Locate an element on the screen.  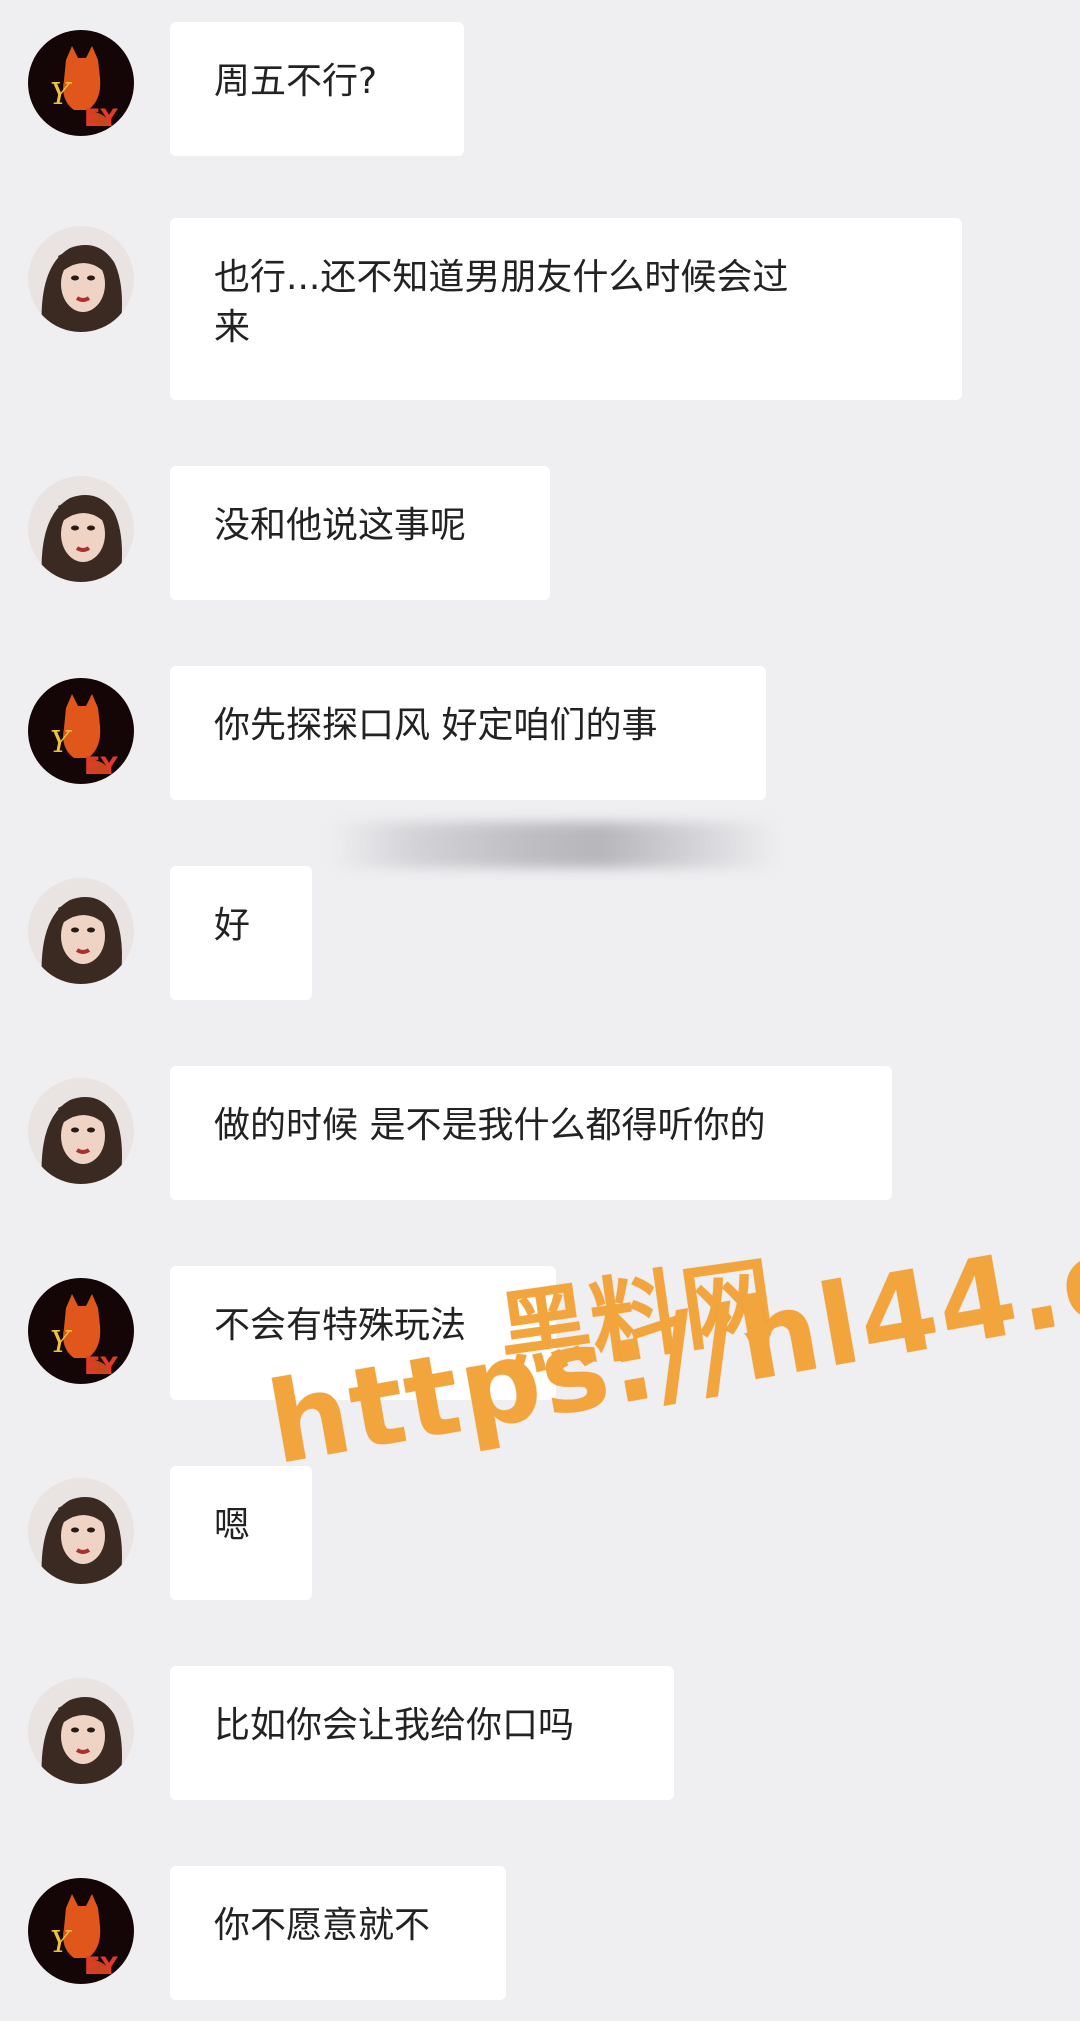
message-bubble: 你不愿意就不 is located at coordinates (338, 1933).